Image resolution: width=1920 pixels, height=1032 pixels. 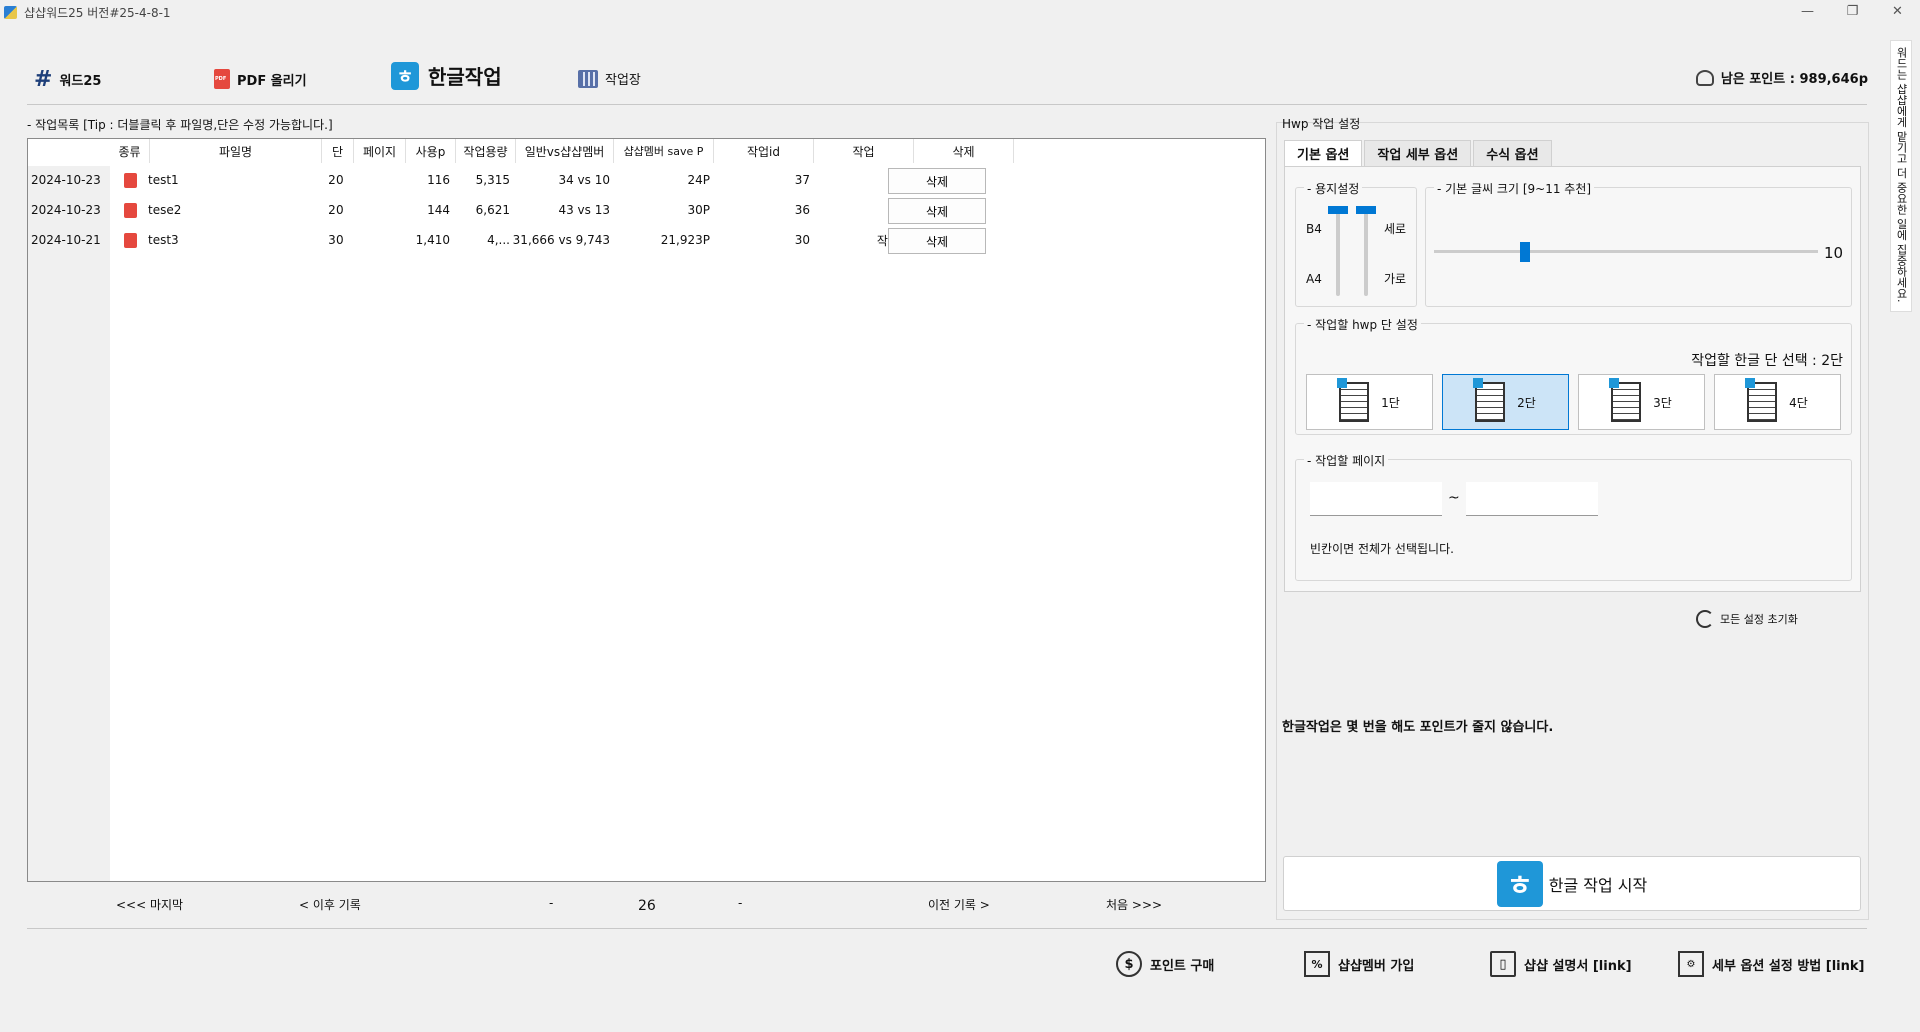 I want to click on font-size-group: - 기본 글씨 크기 [9~11 추천] 10, so click(x=1638, y=243).